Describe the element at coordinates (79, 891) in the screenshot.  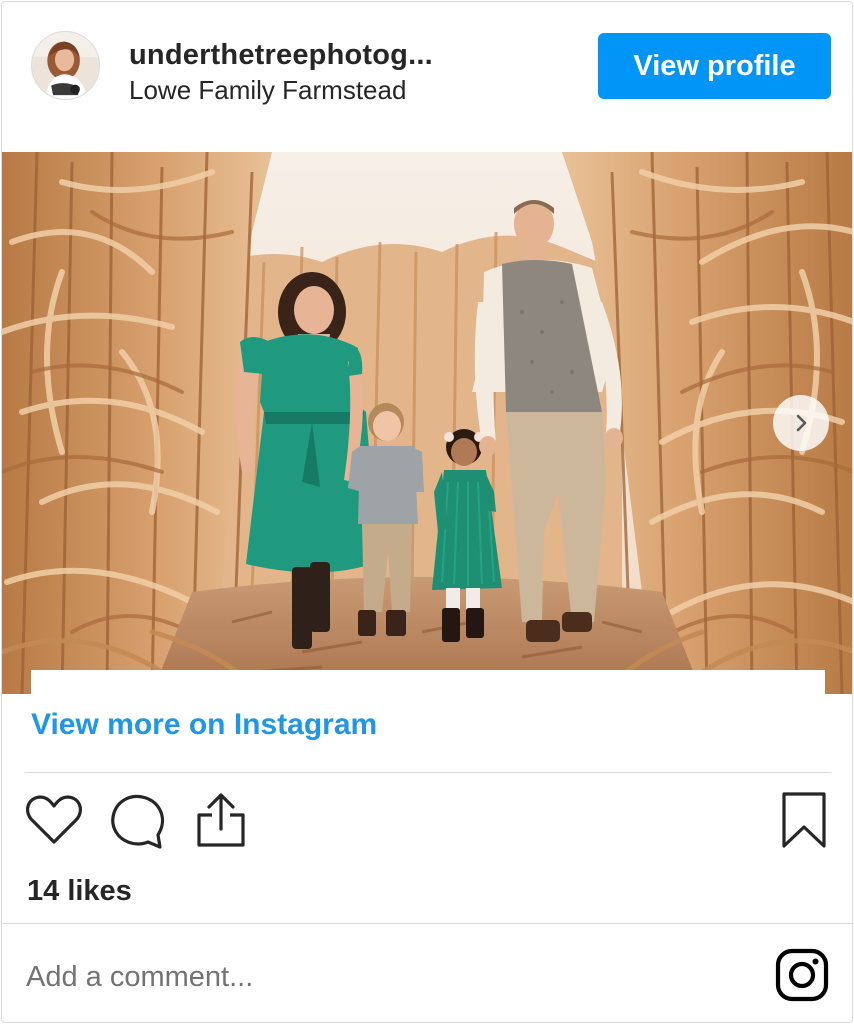
I see `likes-count: 14 likes` at that location.